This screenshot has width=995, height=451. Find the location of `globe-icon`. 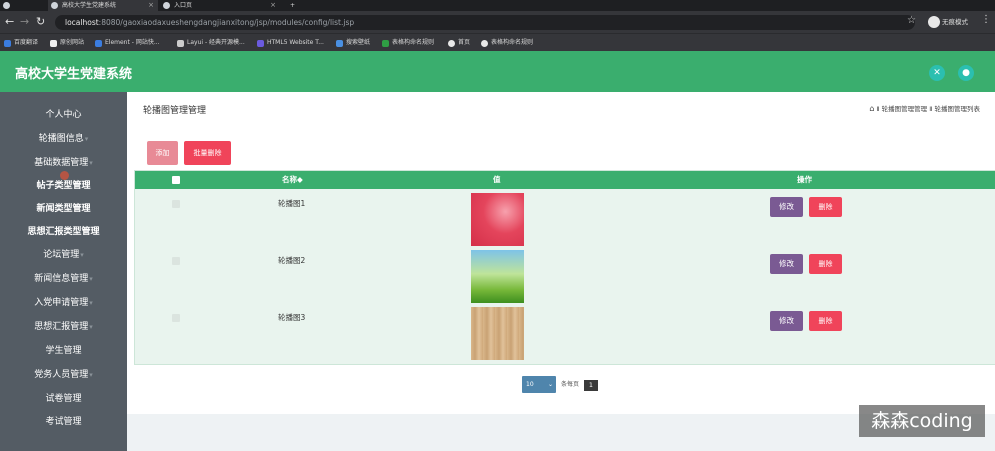

globe-icon is located at coordinates (451, 43).